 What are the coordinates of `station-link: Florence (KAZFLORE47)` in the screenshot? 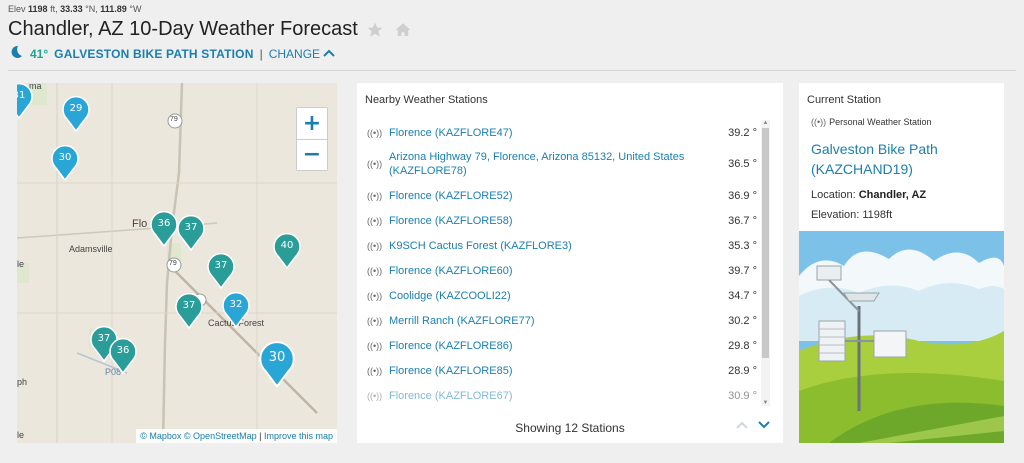 It's located at (545, 133).